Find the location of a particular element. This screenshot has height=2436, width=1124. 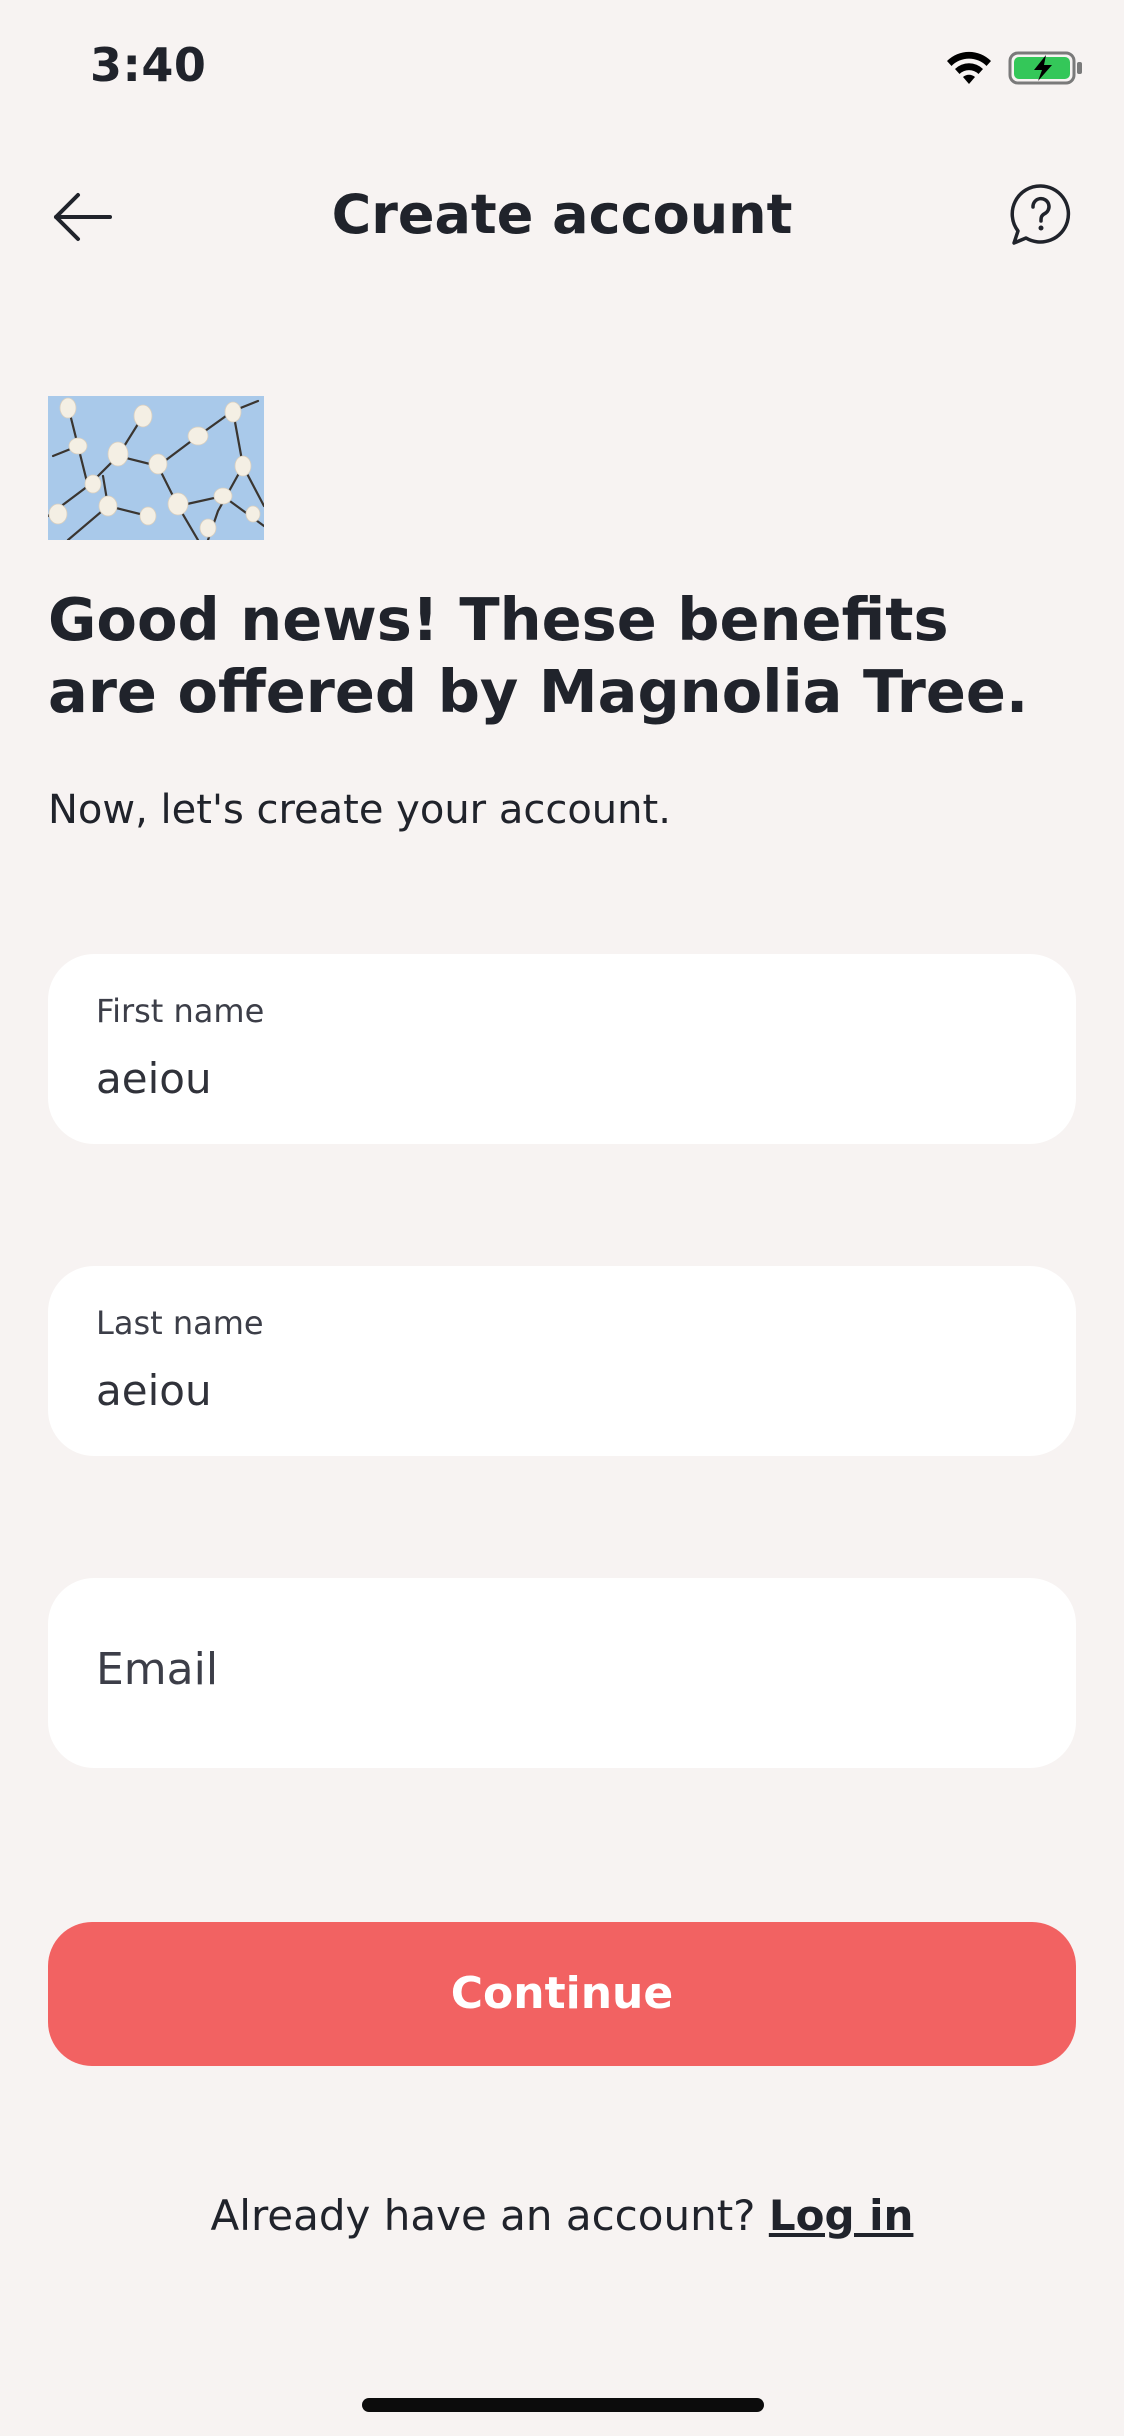

nav-header: Create account is located at coordinates (562, 215).